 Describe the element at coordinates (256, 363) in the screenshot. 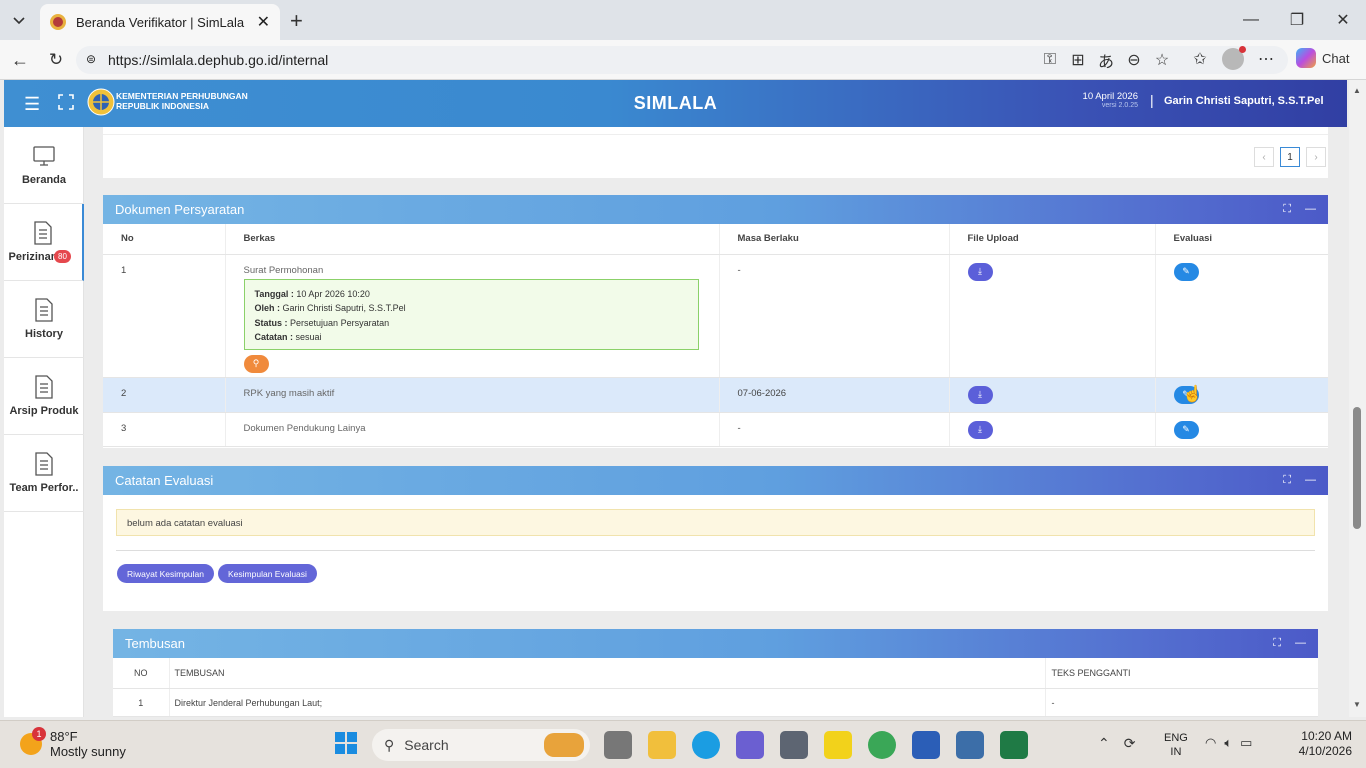

I see `view-detail-button: ⚲` at that location.